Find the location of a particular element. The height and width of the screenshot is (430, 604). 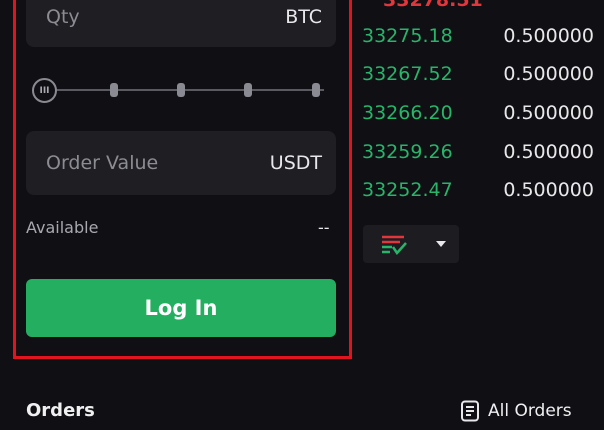

ask-price: 33278.51 is located at coordinates (433, 5).